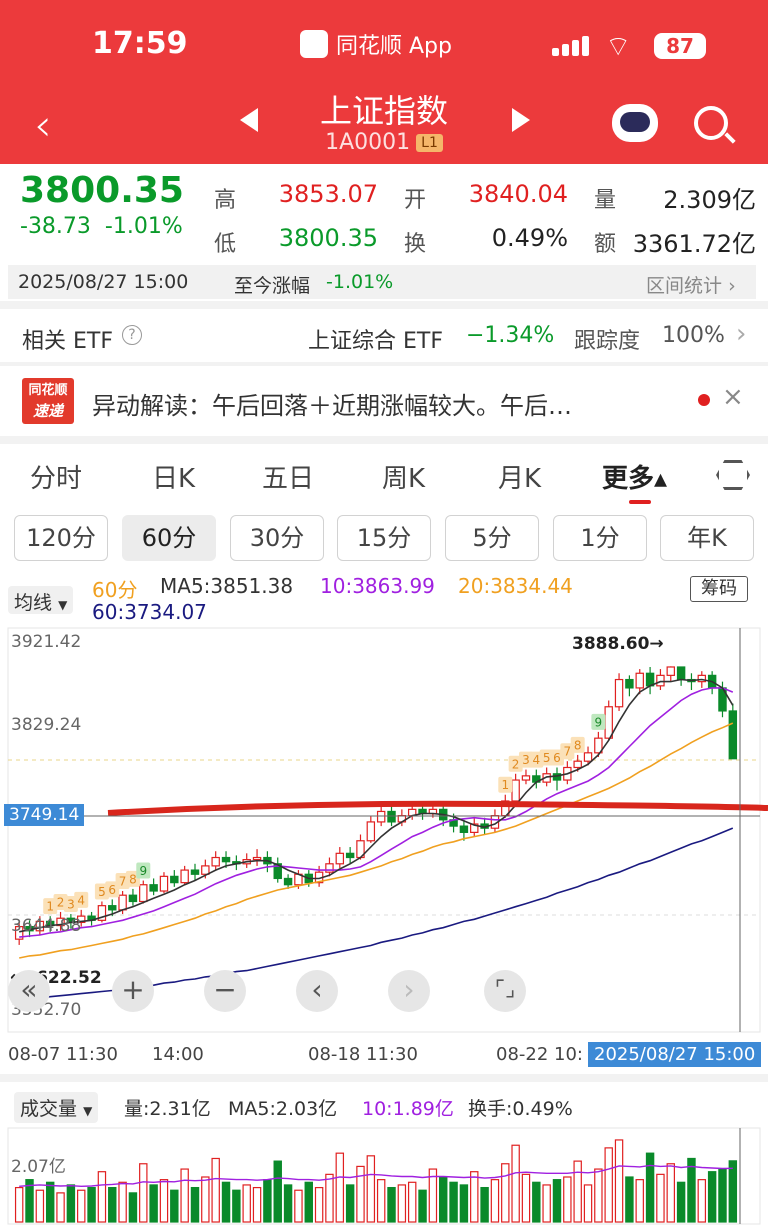 This screenshot has height=1231, width=768. What do you see at coordinates (741, 334) in the screenshot?
I see `chevron-right-icon: ›` at bounding box center [741, 334].